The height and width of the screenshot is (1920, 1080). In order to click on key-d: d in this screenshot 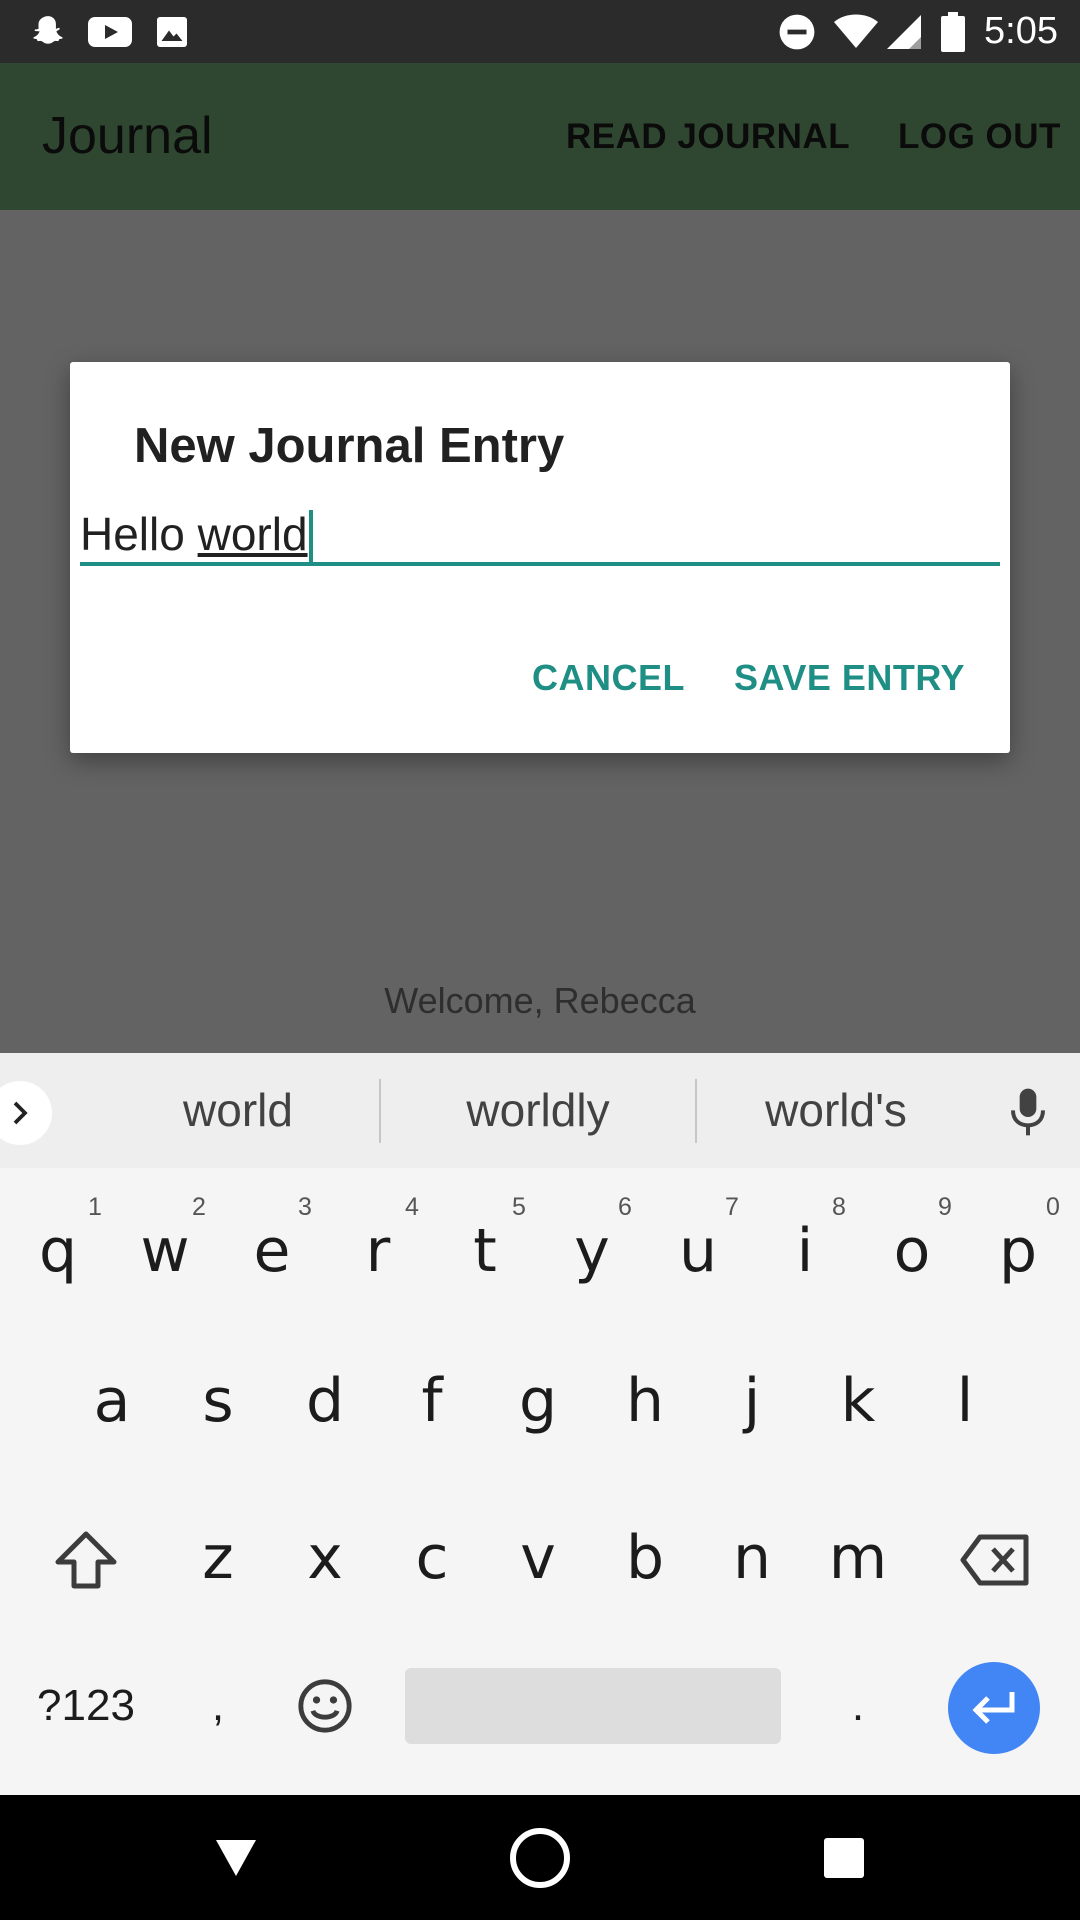, I will do `click(325, 1401)`.